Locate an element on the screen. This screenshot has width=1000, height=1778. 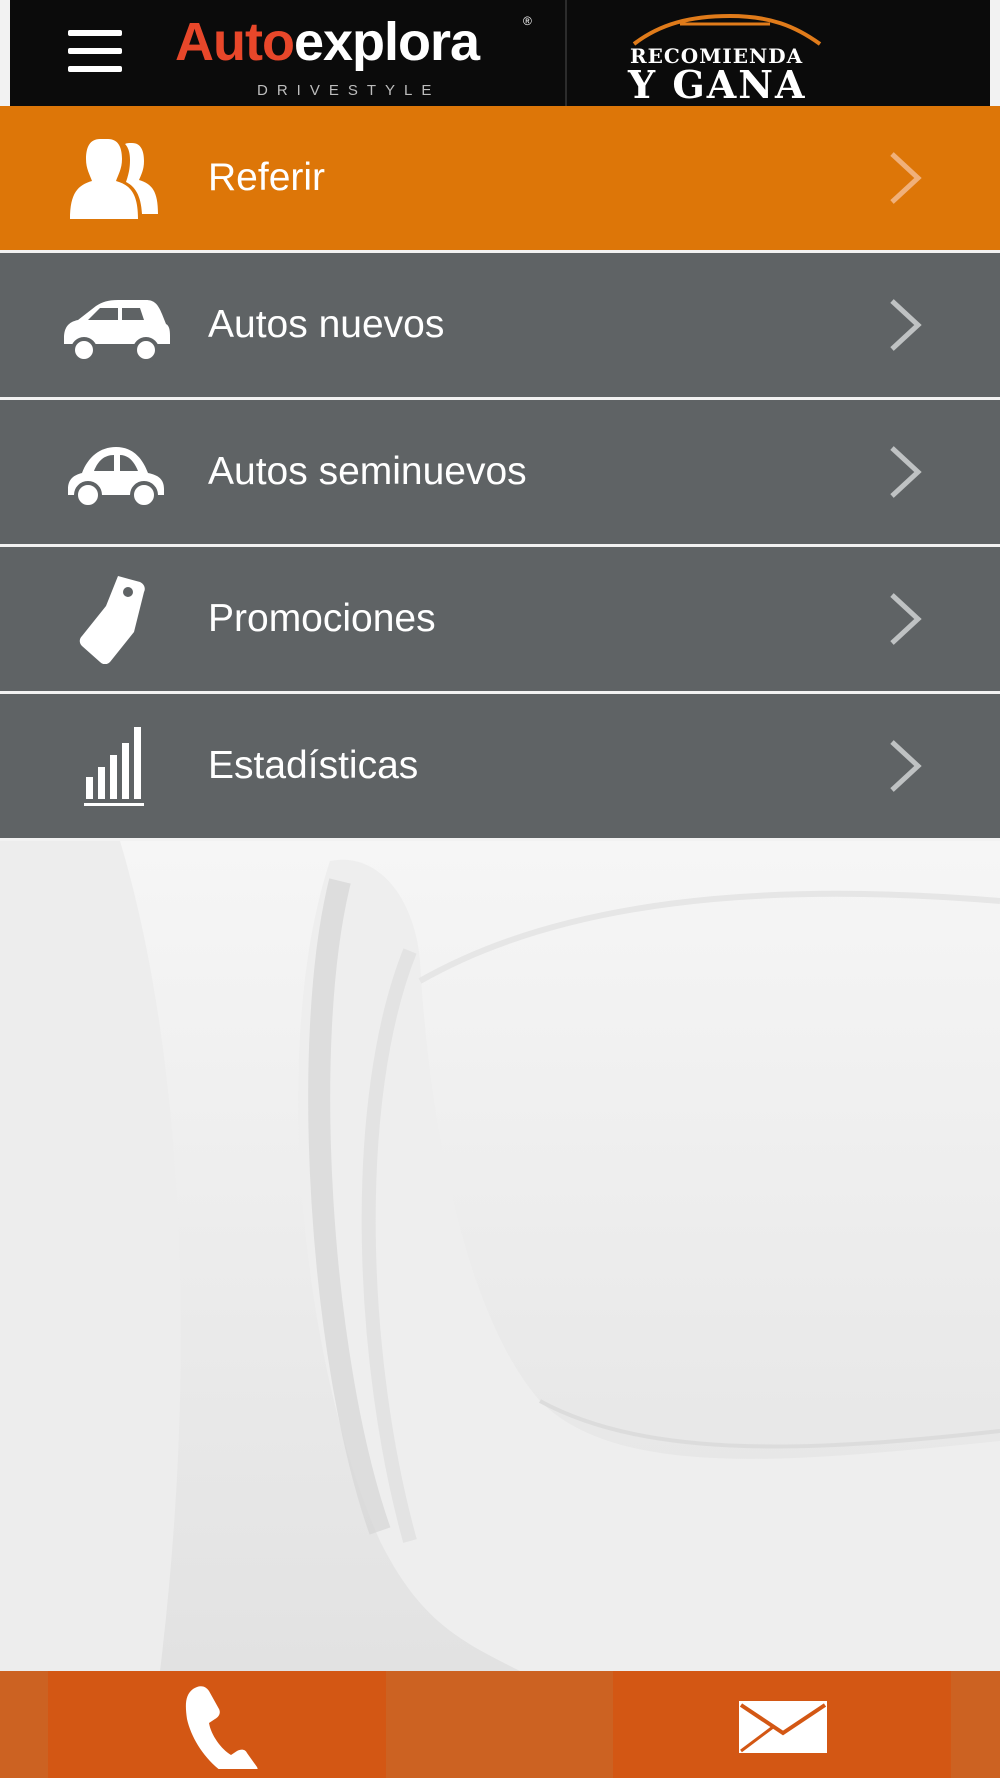
menu-item-label: Referir is located at coordinates (267, 177).